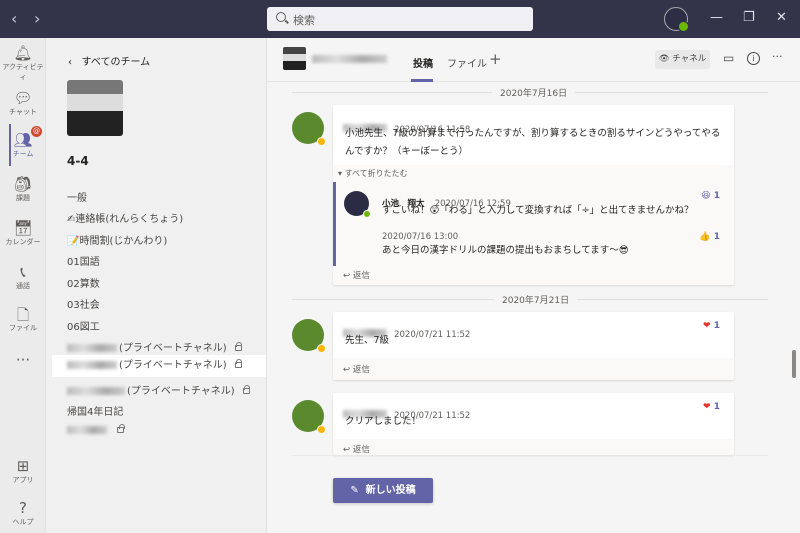  What do you see at coordinates (116, 62) in the screenshot?
I see `all-teams-label: すべてのチーム` at bounding box center [116, 62].